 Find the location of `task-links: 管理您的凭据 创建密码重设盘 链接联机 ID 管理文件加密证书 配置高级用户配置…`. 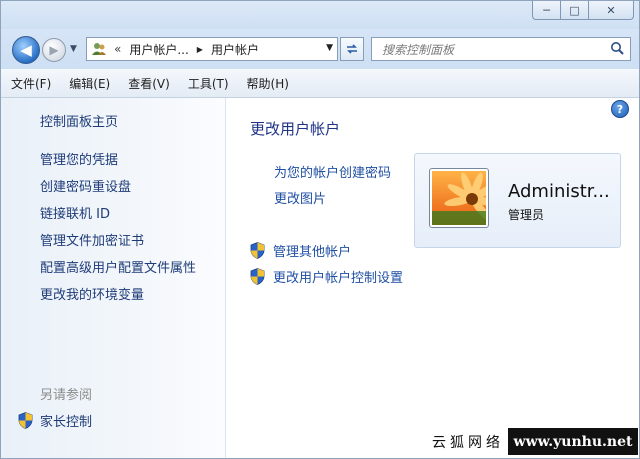

task-links: 管理您的凭据 创建密码重设盘 链接联机 ID 管理文件加密证书 配置高级用户配置… is located at coordinates (118, 230).